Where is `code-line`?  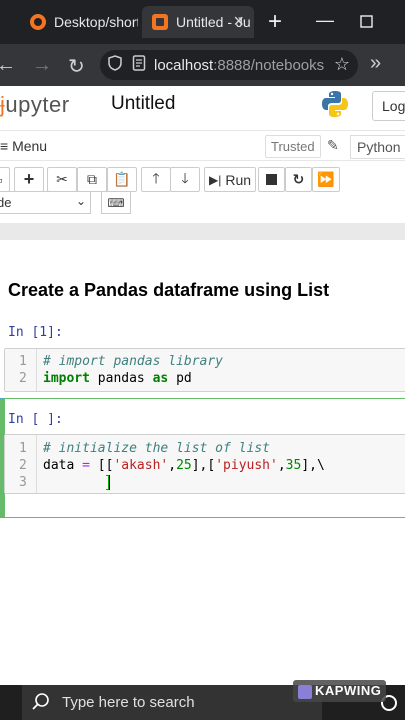 code-line is located at coordinates (76, 482).